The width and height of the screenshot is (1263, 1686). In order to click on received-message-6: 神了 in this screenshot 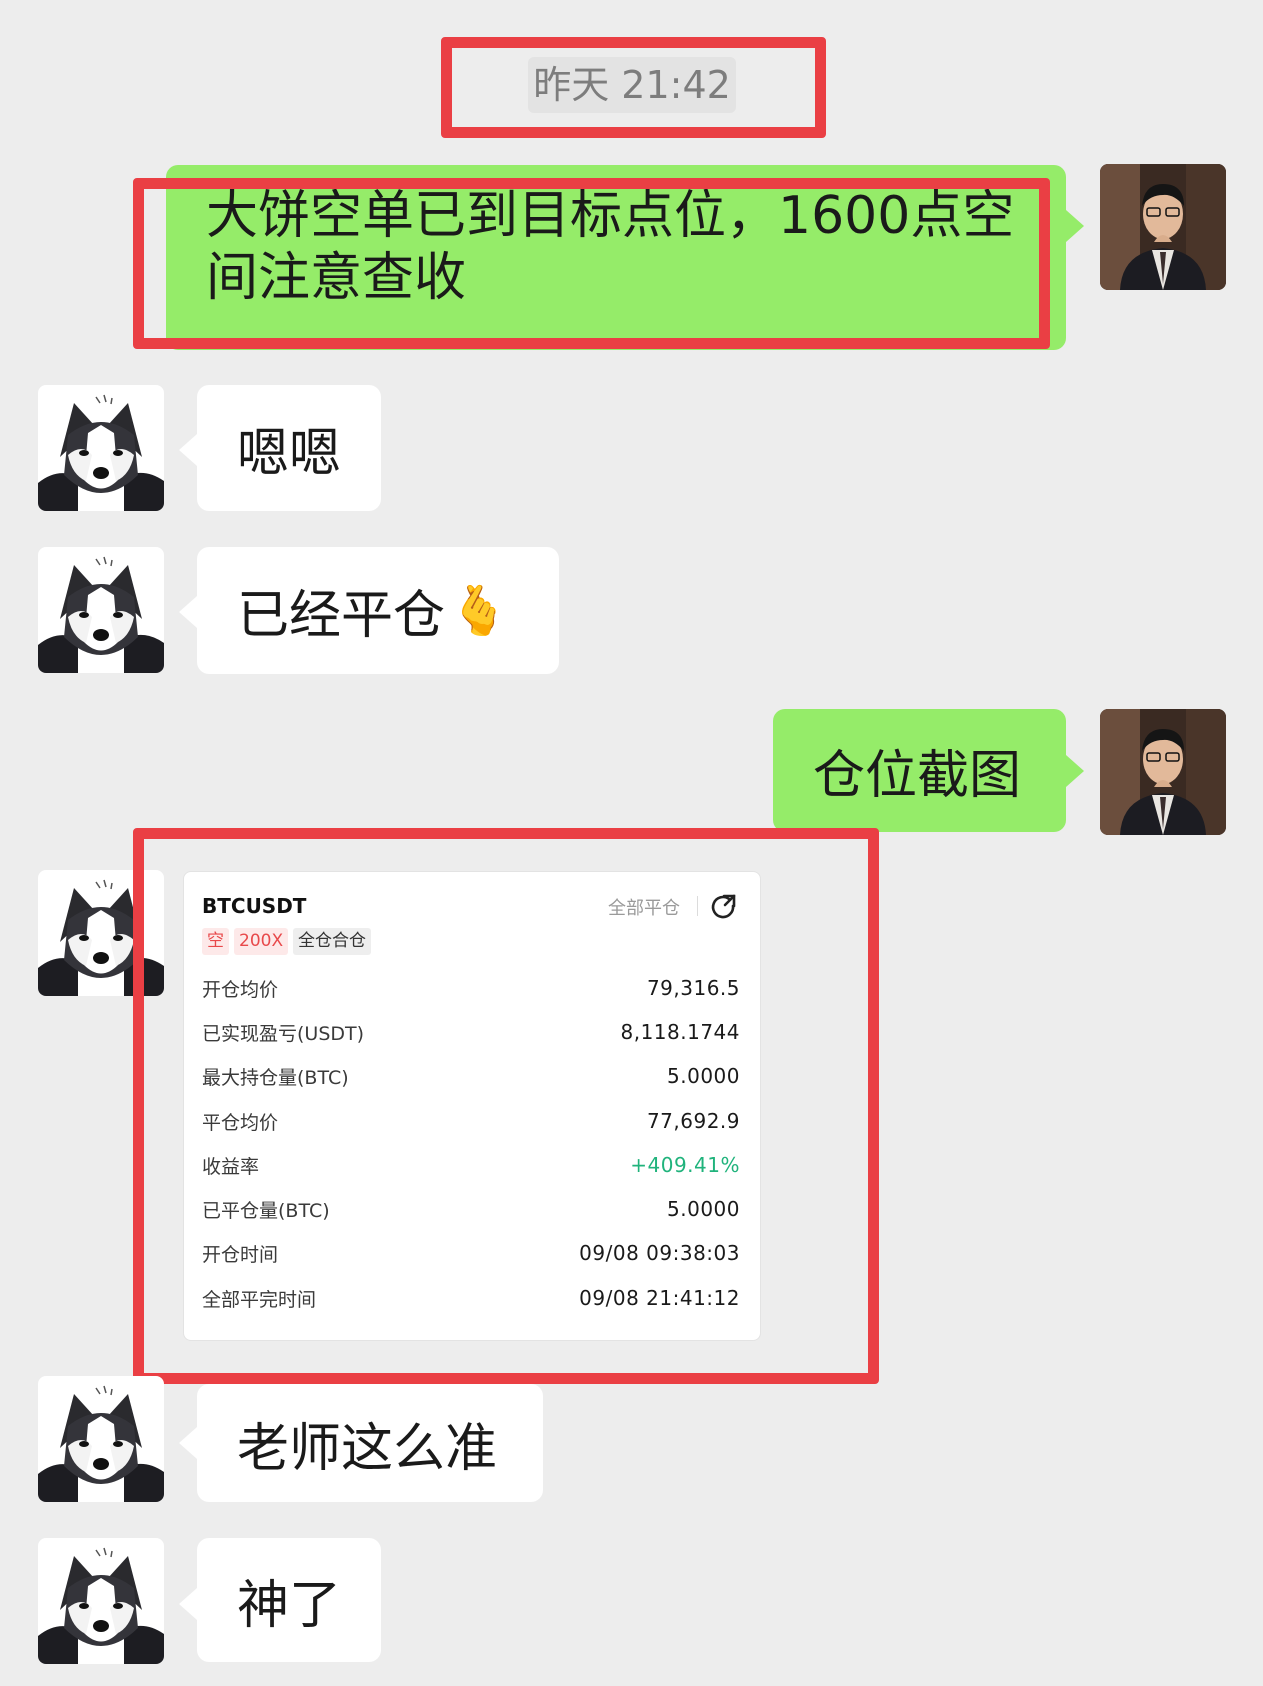, I will do `click(289, 1600)`.